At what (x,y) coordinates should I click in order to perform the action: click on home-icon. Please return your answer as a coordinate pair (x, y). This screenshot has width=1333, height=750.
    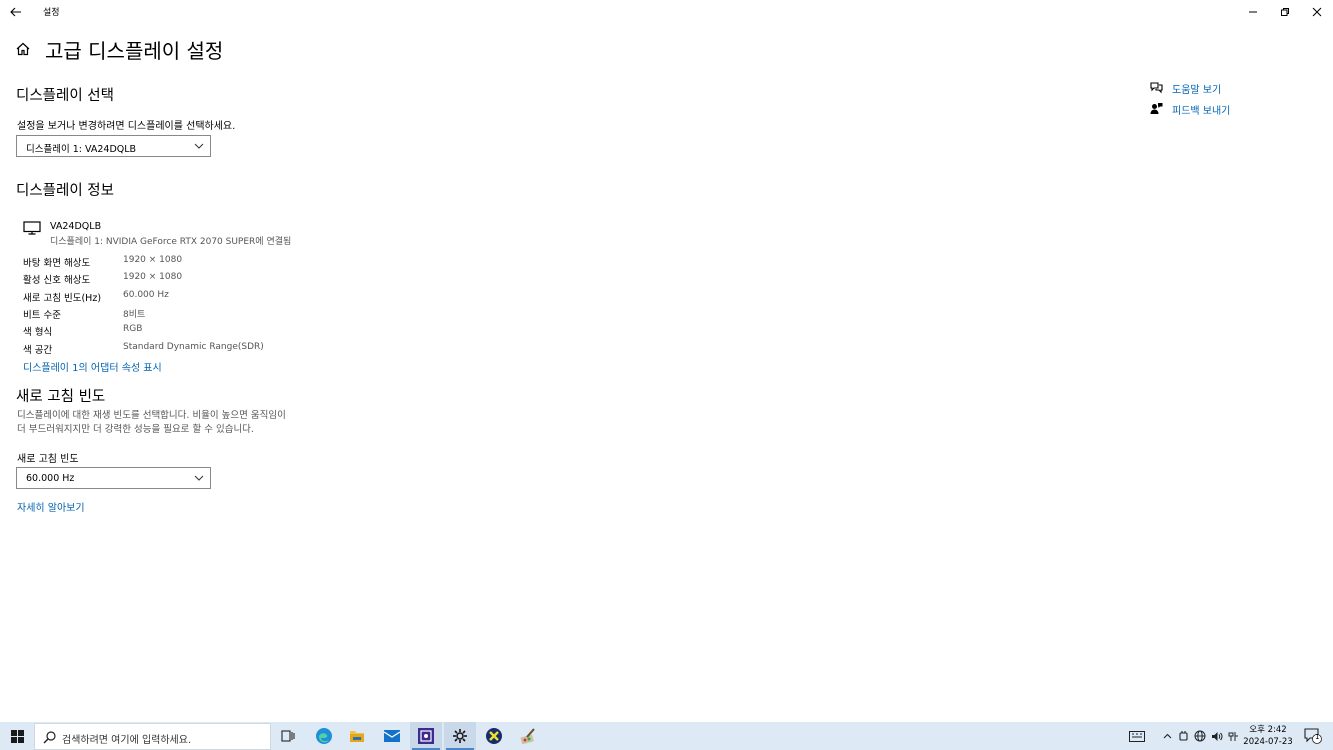
    Looking at the image, I should click on (23, 49).